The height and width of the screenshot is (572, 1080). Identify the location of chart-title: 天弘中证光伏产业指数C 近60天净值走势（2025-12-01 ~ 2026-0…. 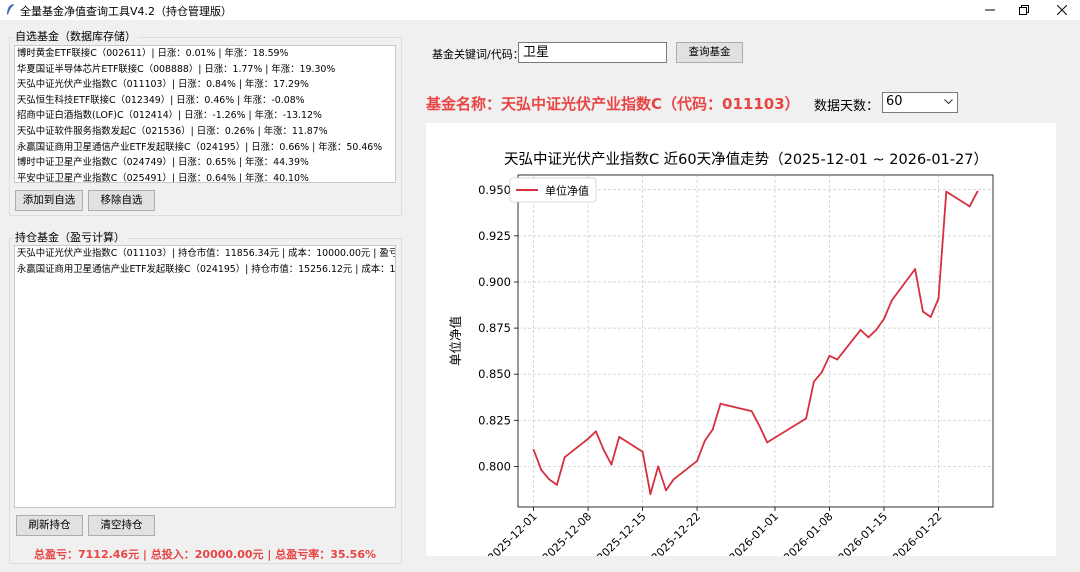
(746, 159).